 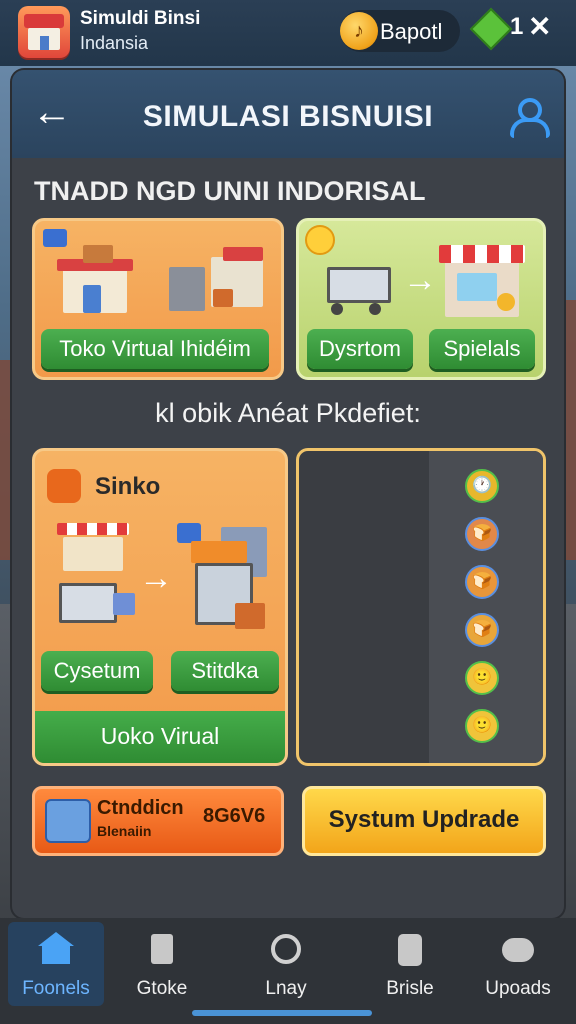 I want to click on page-title: SIMULASI BISNUISI, so click(x=288, y=116).